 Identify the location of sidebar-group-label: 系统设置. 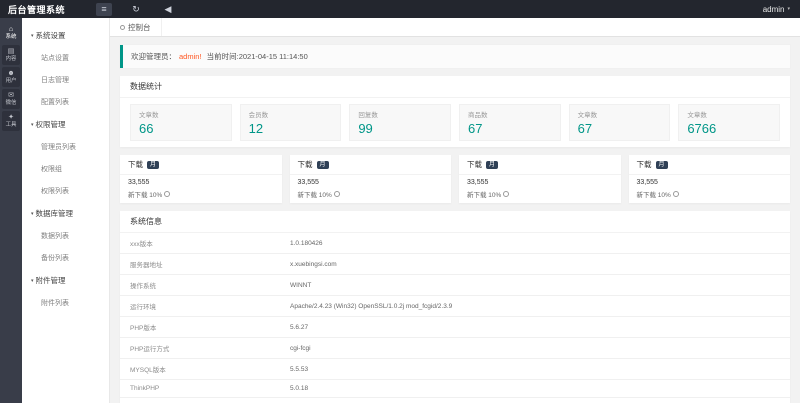
(50, 35).